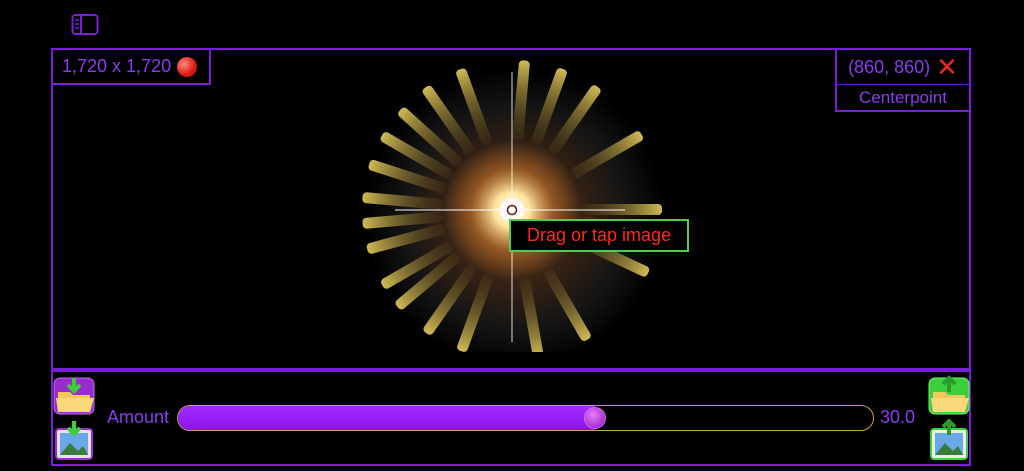 Image resolution: width=1024 pixels, height=471 pixels. What do you see at coordinates (889, 66) in the screenshot?
I see `centerpoint-text: (860, 860)` at bounding box center [889, 66].